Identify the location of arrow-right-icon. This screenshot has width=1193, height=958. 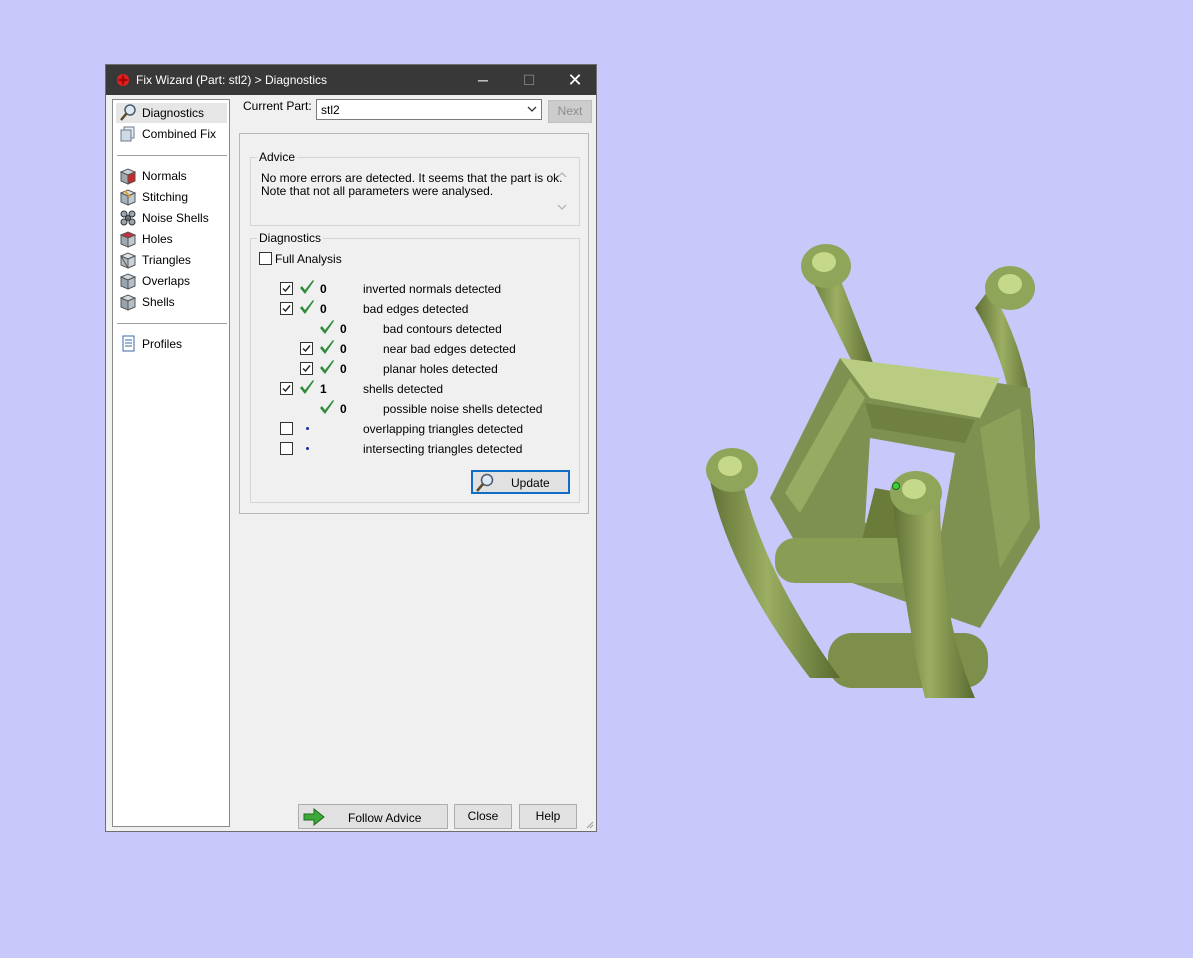
(314, 817).